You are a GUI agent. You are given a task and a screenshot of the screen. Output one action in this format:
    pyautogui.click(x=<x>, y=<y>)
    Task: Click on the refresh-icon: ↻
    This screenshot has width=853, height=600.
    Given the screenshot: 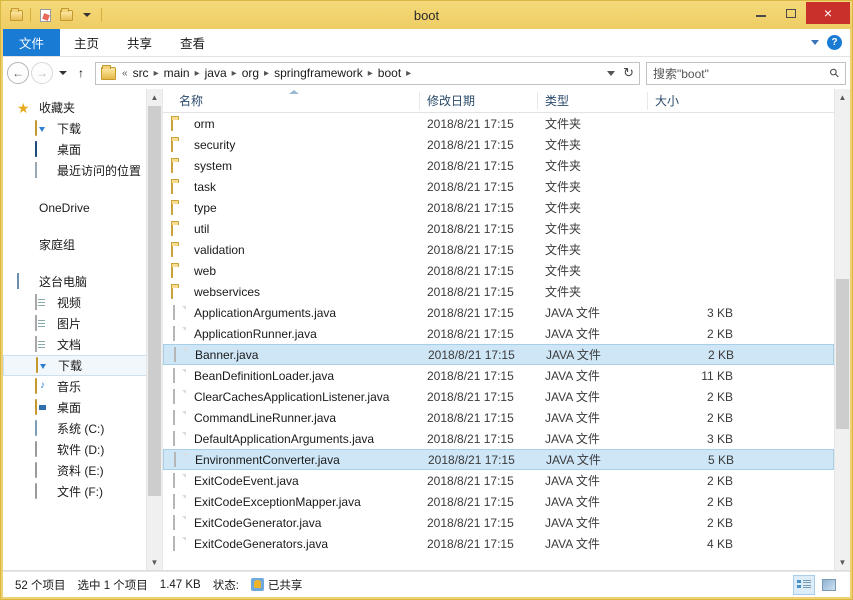 What is the action you would take?
    pyautogui.click(x=628, y=73)
    